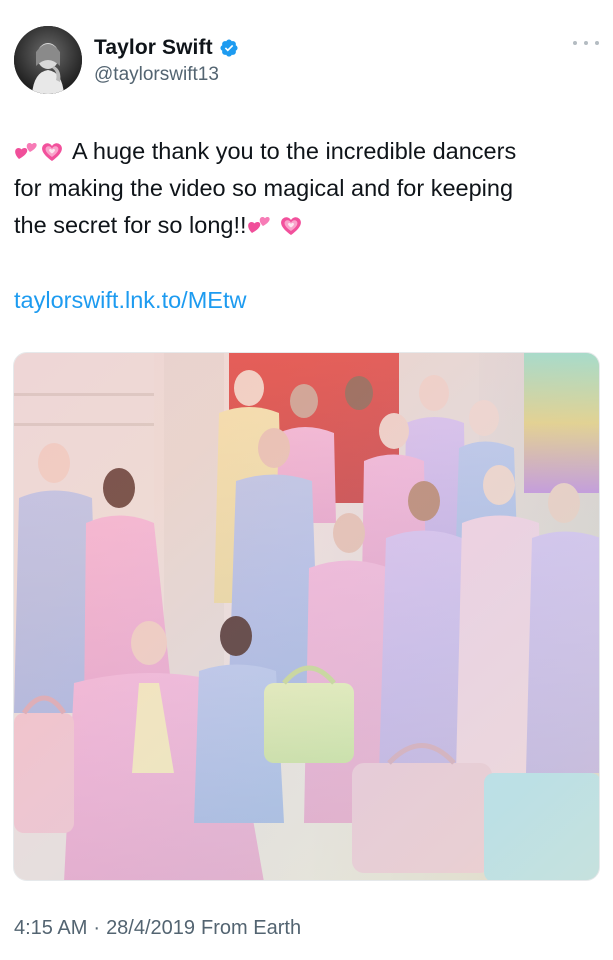  What do you see at coordinates (130, 300) in the screenshot?
I see `tweet-link: taylorswift.lnk.to/MEtw` at bounding box center [130, 300].